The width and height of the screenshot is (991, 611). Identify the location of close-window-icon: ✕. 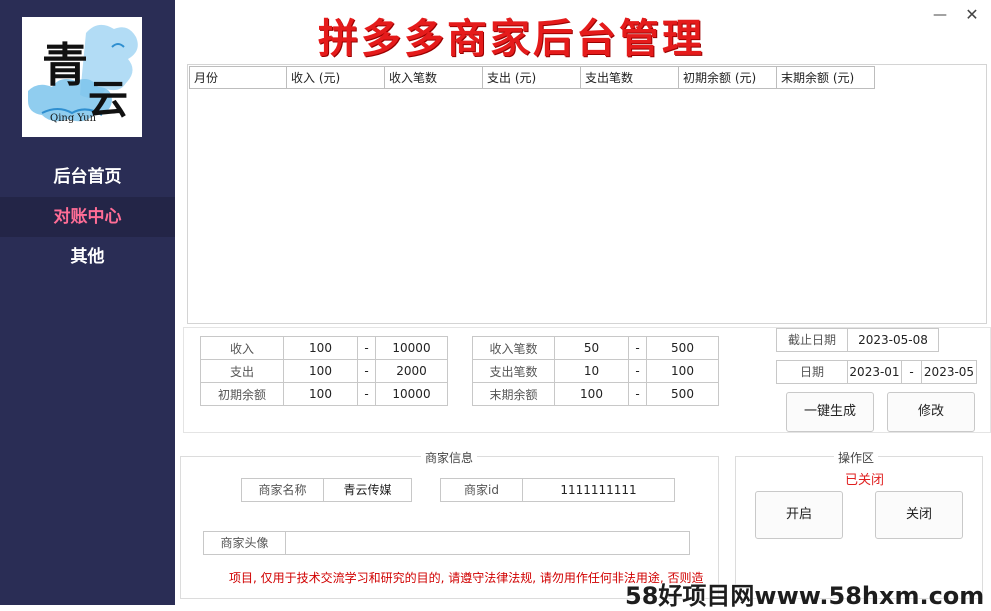
(972, 15).